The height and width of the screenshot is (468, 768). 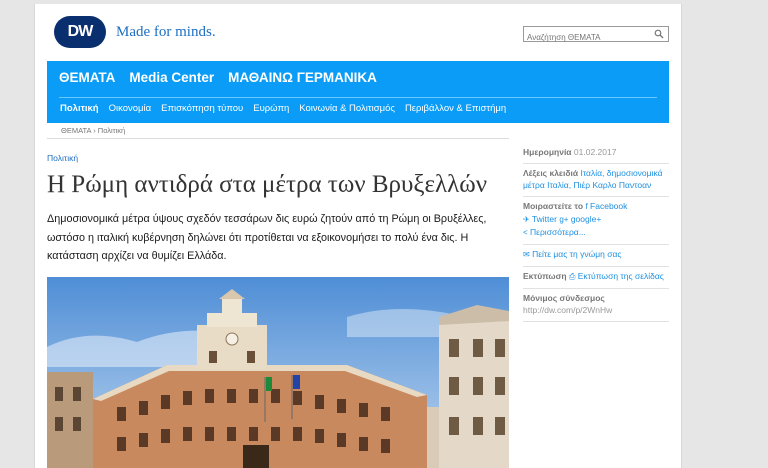 What do you see at coordinates (596, 310) in the screenshot?
I see `permalink-value: http://dw.com/p/2WnHw` at bounding box center [596, 310].